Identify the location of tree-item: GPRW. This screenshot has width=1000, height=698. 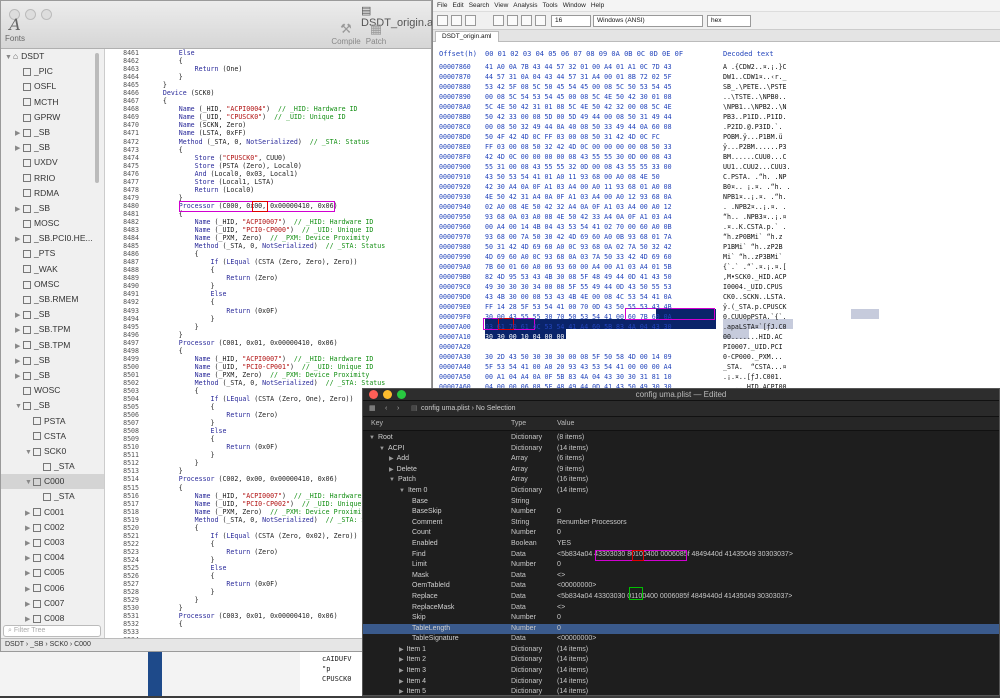
(52, 117).